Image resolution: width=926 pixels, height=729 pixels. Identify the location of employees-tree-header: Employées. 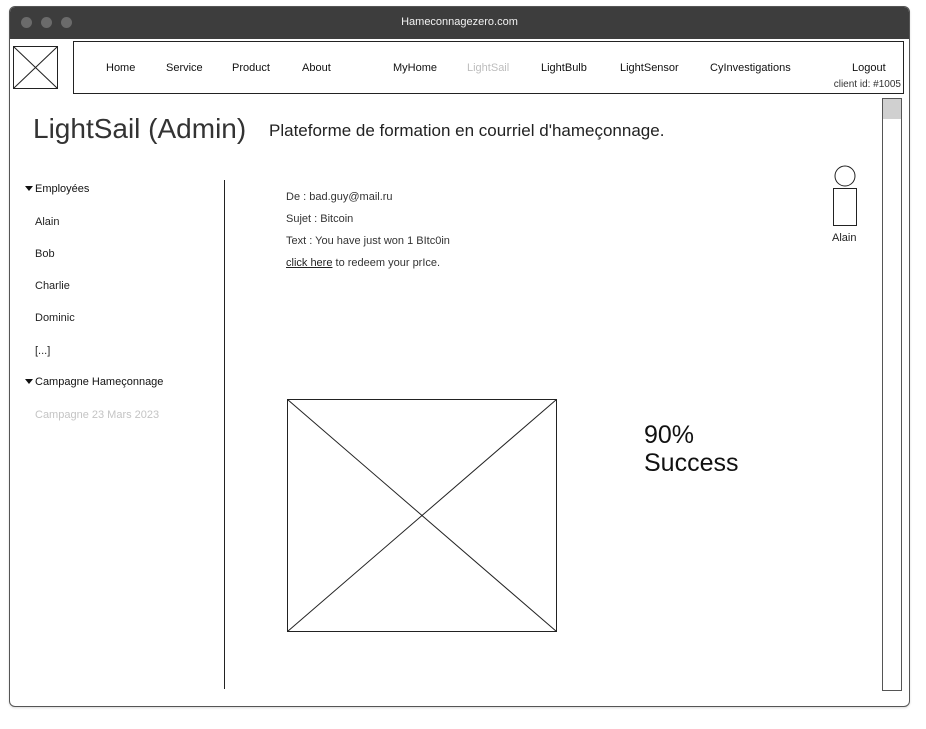
(57, 189).